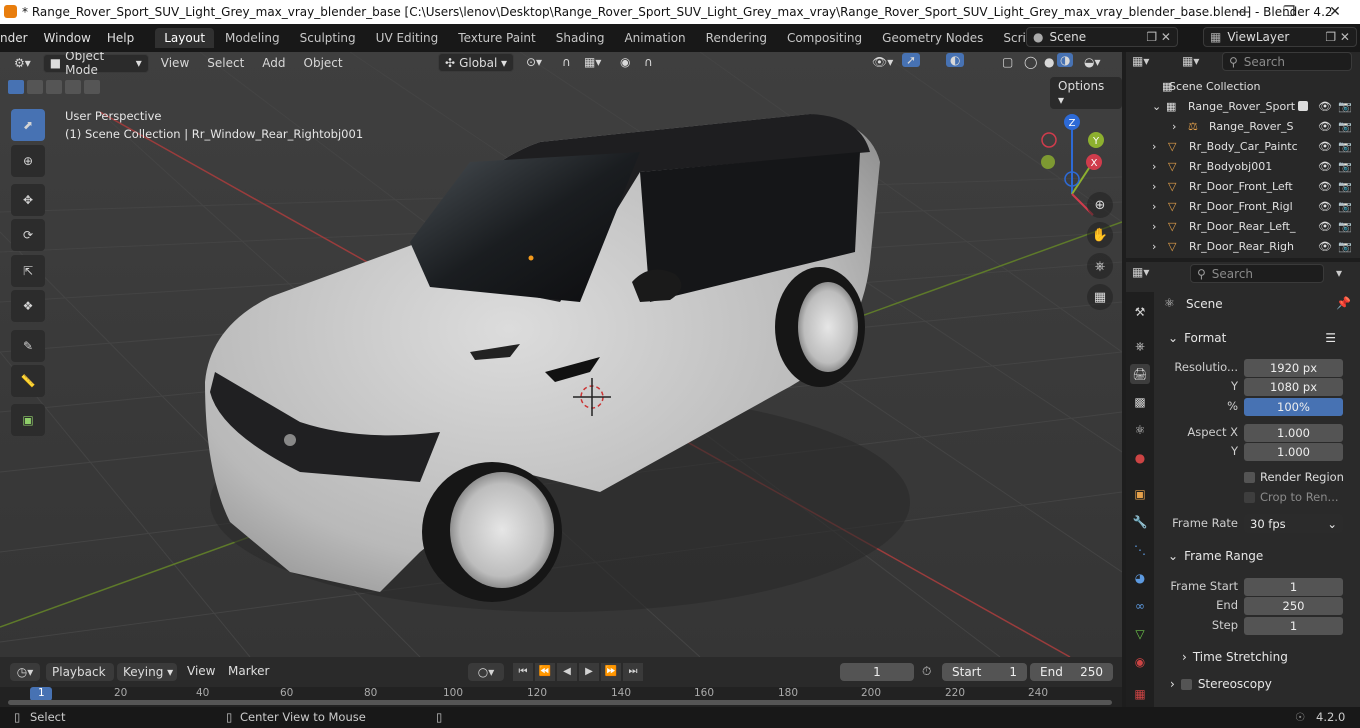  Describe the element at coordinates (1140, 662) in the screenshot. I see `material-tab-icon: ◉` at that location.